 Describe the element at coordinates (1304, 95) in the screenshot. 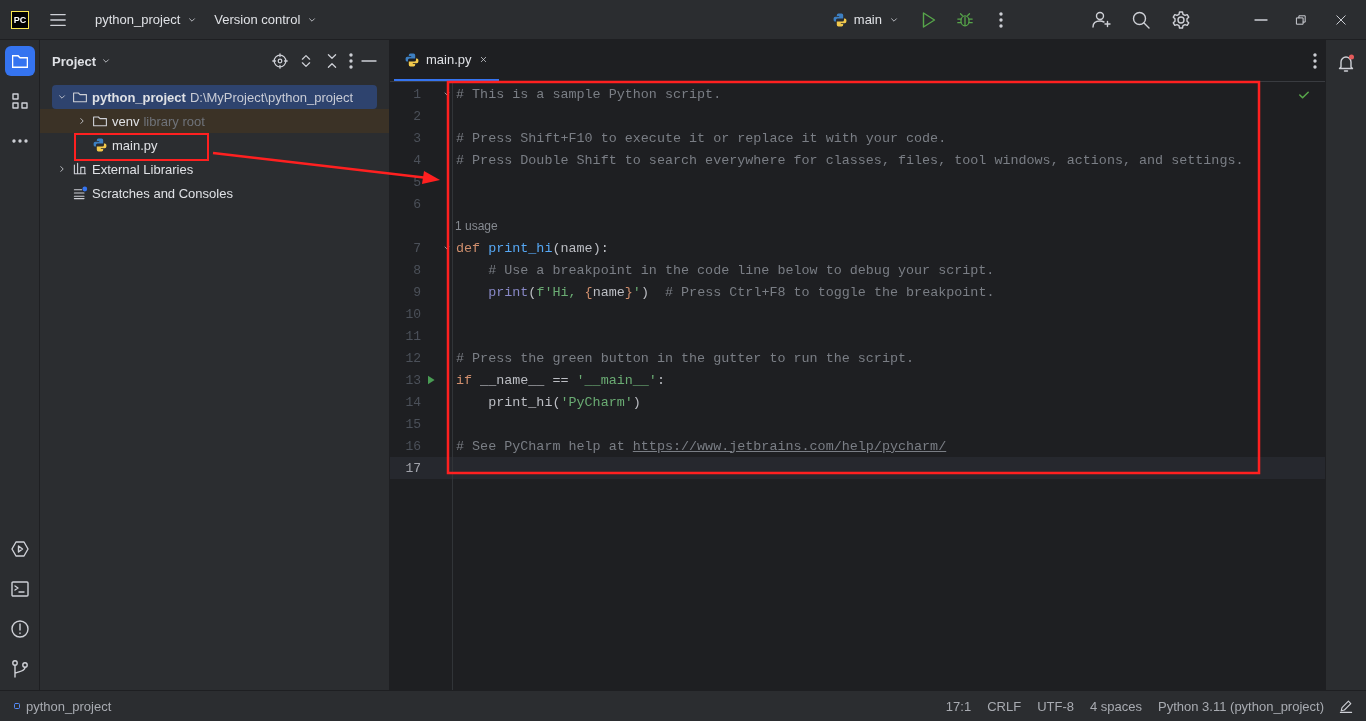

I see `check-icon` at that location.